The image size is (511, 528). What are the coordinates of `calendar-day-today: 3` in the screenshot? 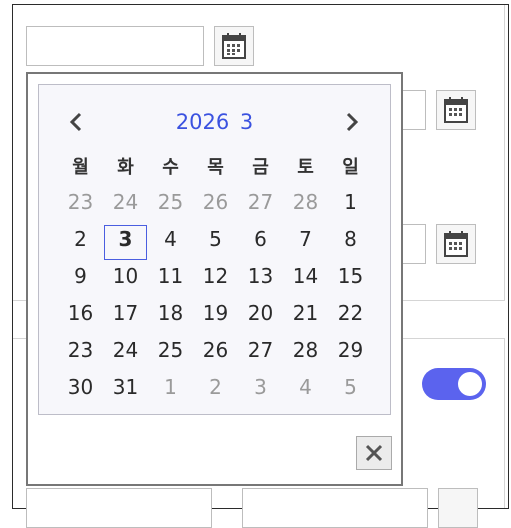 It's located at (125, 242).